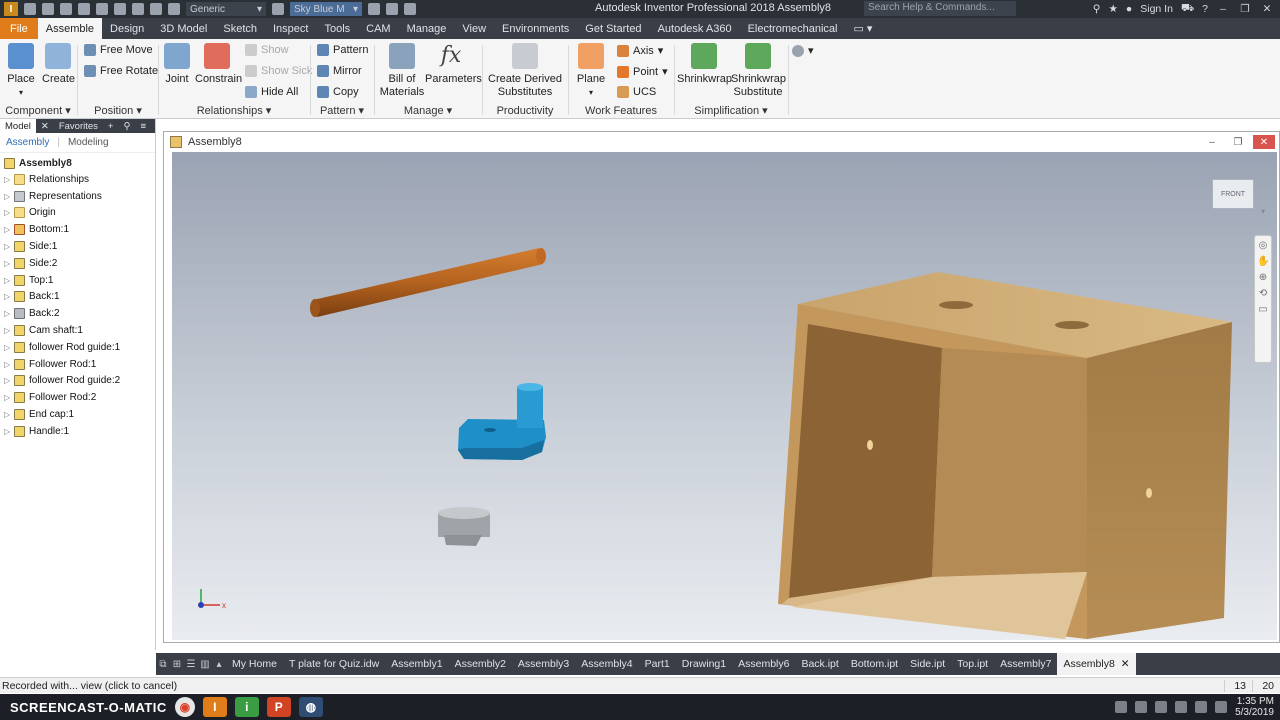 Image resolution: width=1280 pixels, height=720 pixels. Describe the element at coordinates (402, 71) in the screenshot. I see `bill-of-materials-button: Bill of Materials` at that location.